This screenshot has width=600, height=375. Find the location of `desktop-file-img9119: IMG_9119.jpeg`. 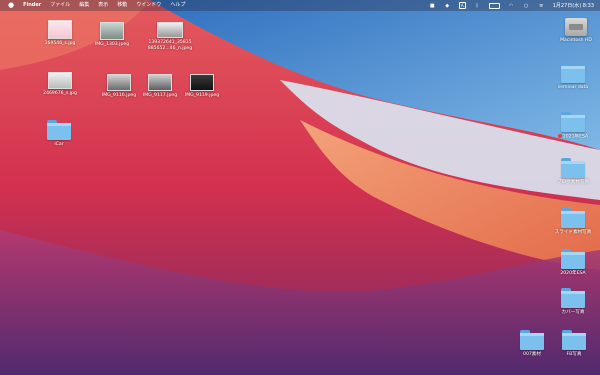

desktop-file-img9119: IMG_9119.jpeg is located at coordinates (202, 86).